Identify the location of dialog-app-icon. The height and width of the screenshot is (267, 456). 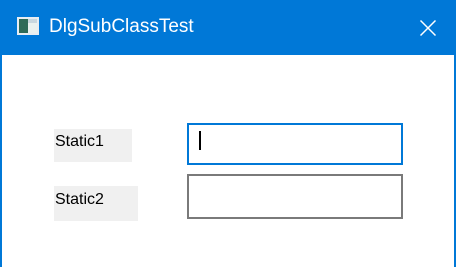
(28, 26).